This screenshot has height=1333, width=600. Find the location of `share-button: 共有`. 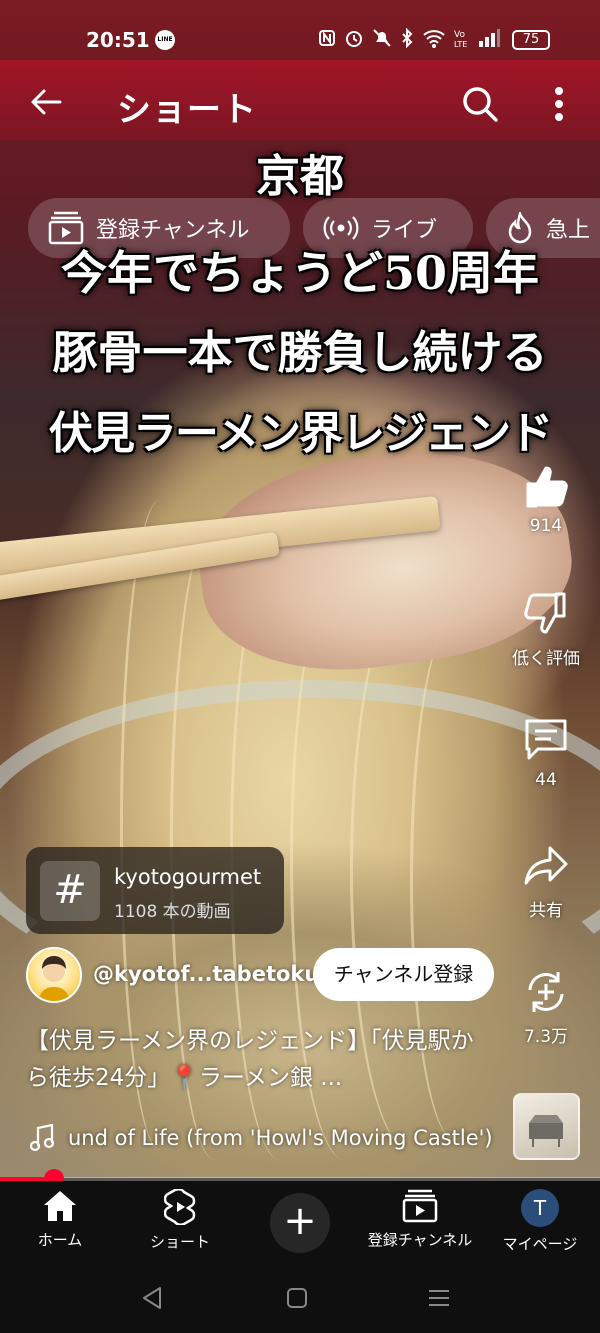

share-button: 共有 is located at coordinates (546, 881).